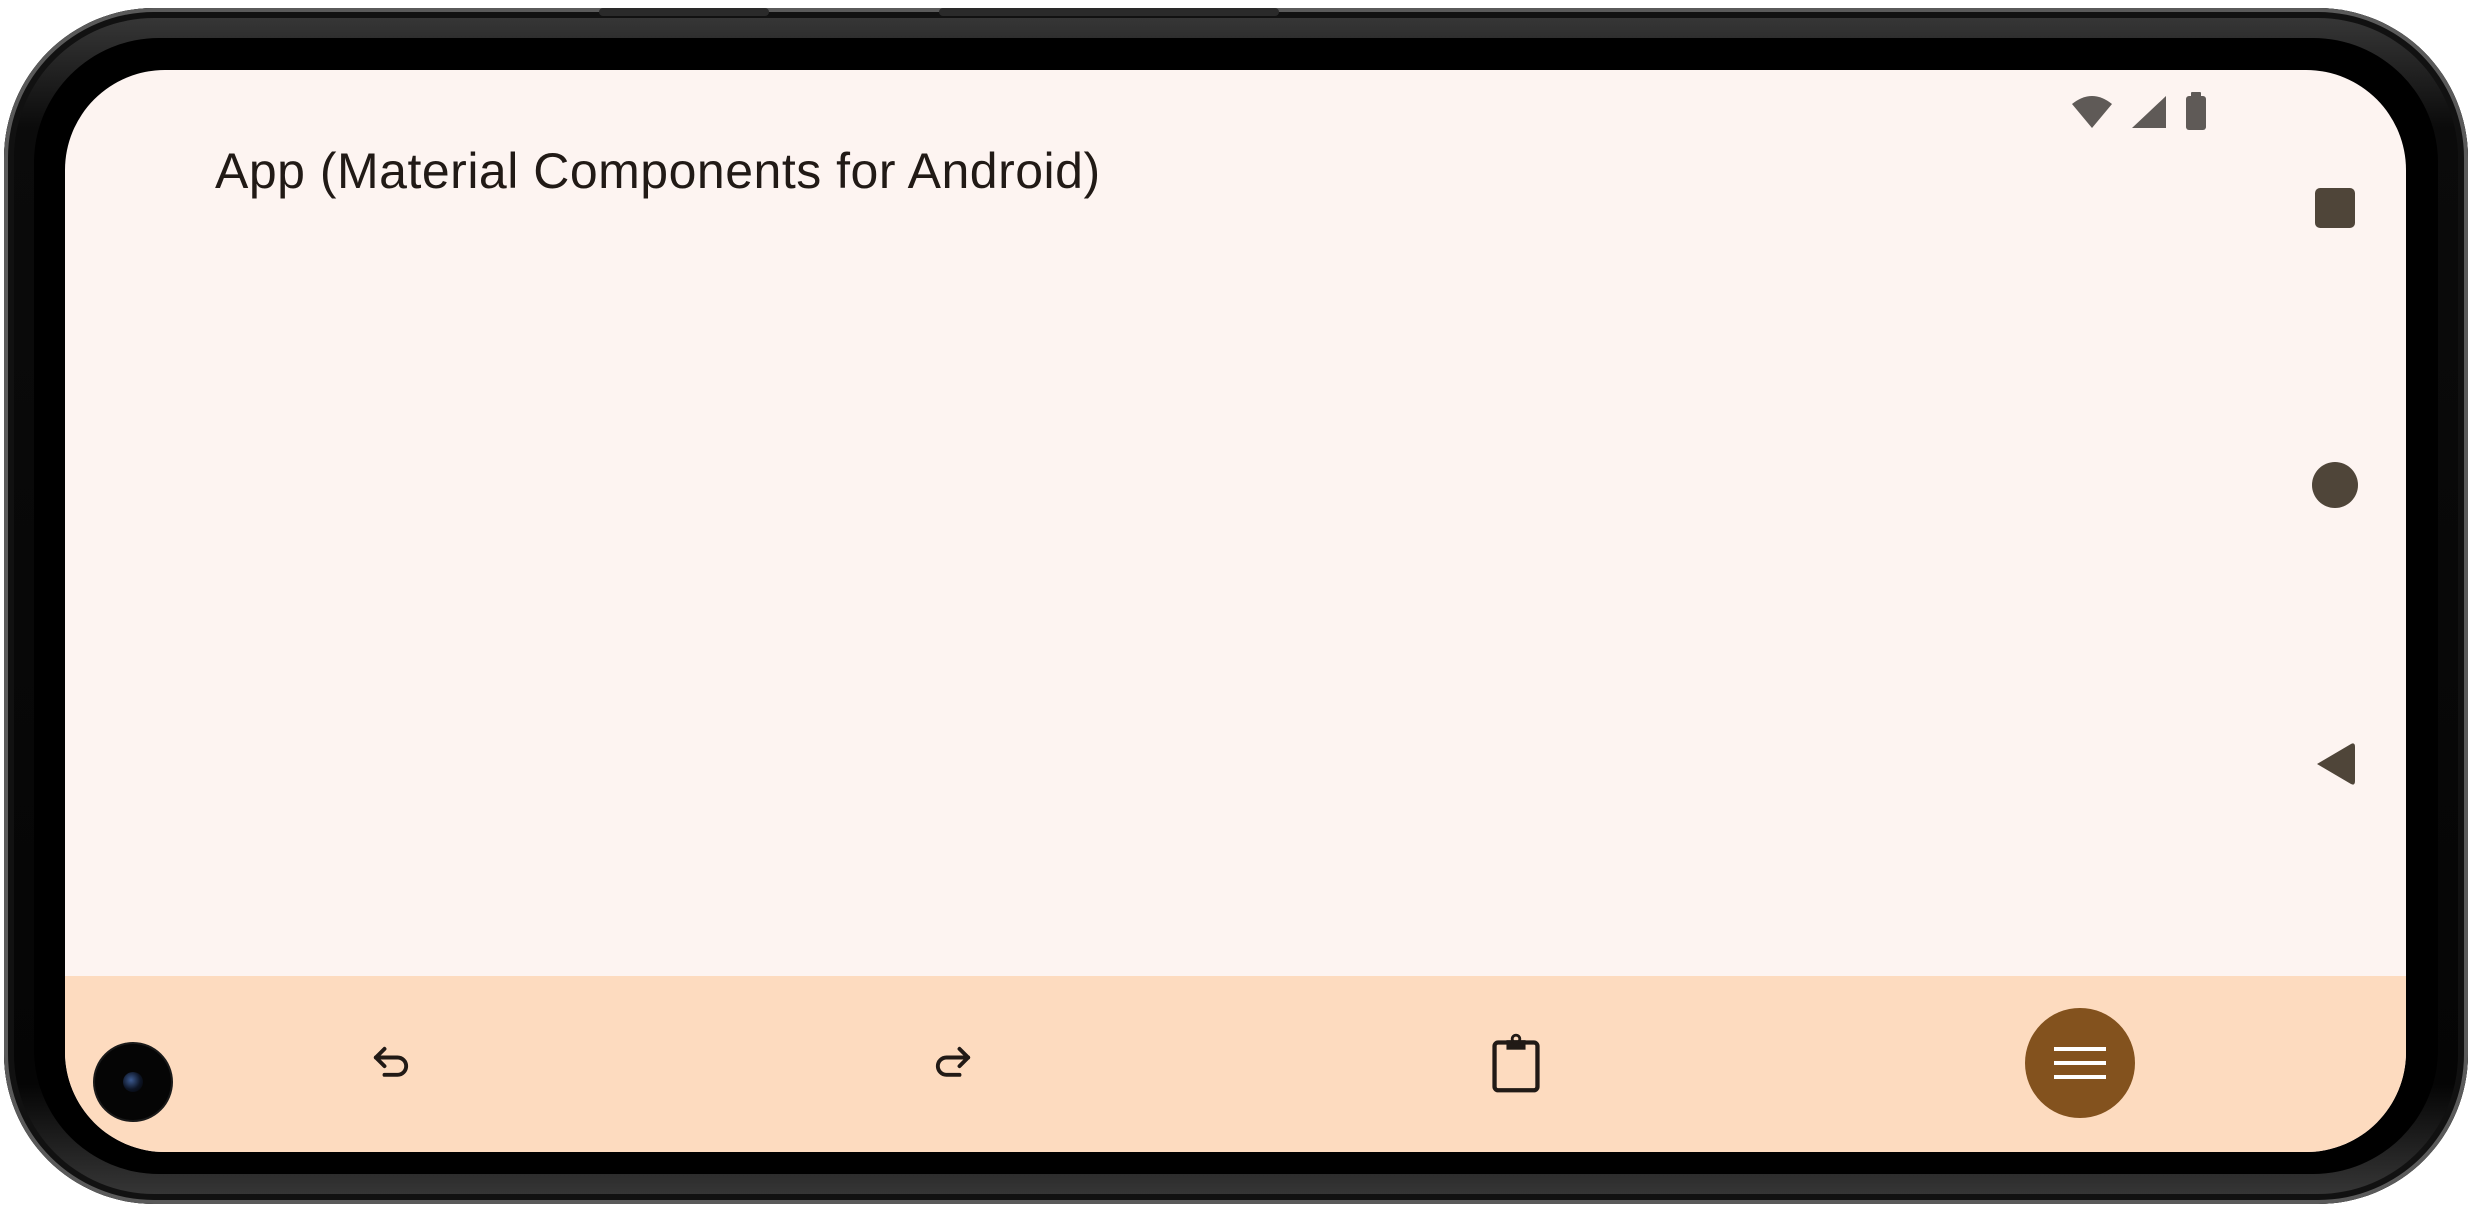  I want to click on undo-icon, so click(391, 1061).